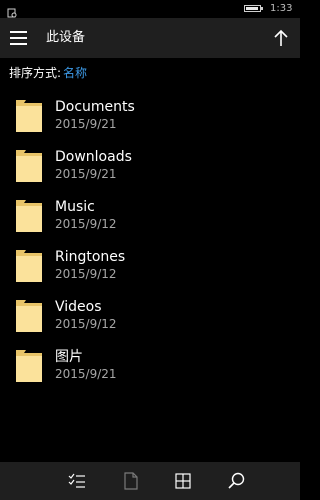 The height and width of the screenshot is (500, 320). What do you see at coordinates (90, 257) in the screenshot?
I see `file-name: Ringtones` at bounding box center [90, 257].